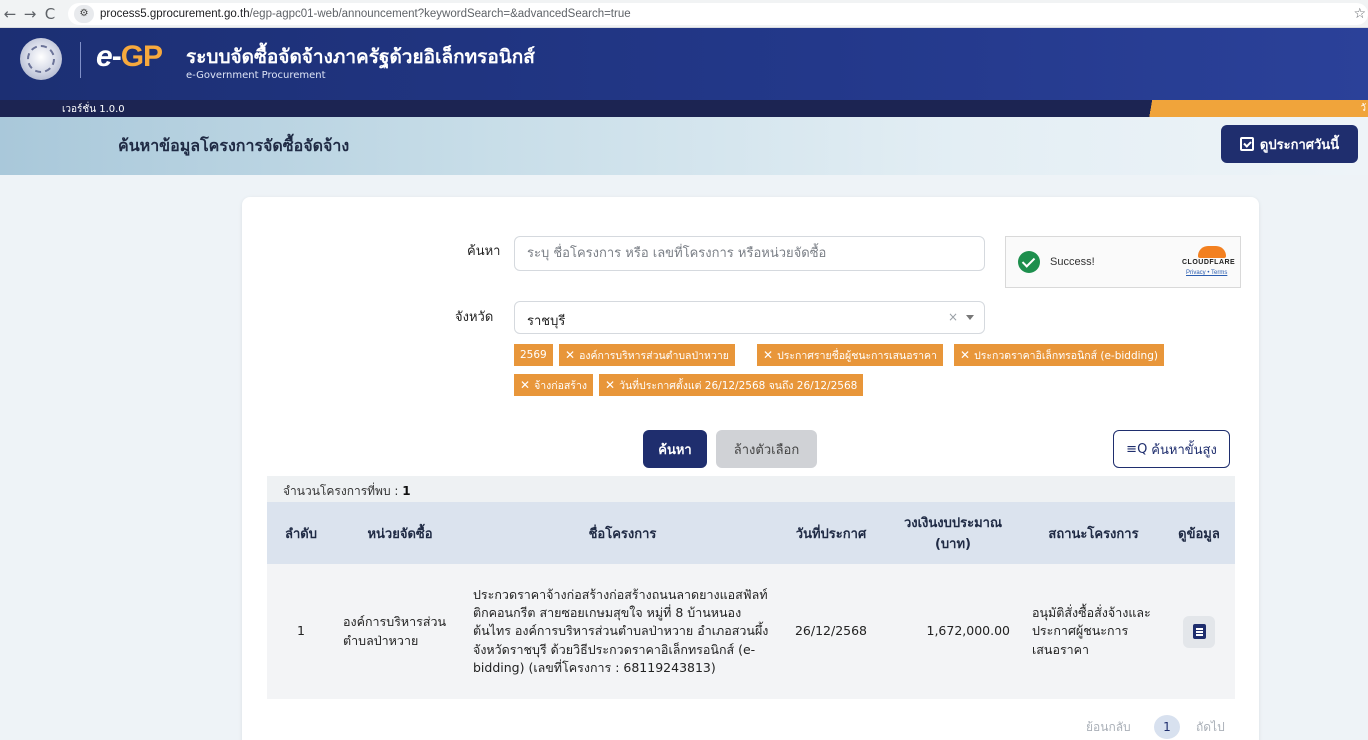 The width and height of the screenshot is (1368, 740). Describe the element at coordinates (749, 317) in the screenshot. I see `province-select: ราชบุรี ×` at that location.